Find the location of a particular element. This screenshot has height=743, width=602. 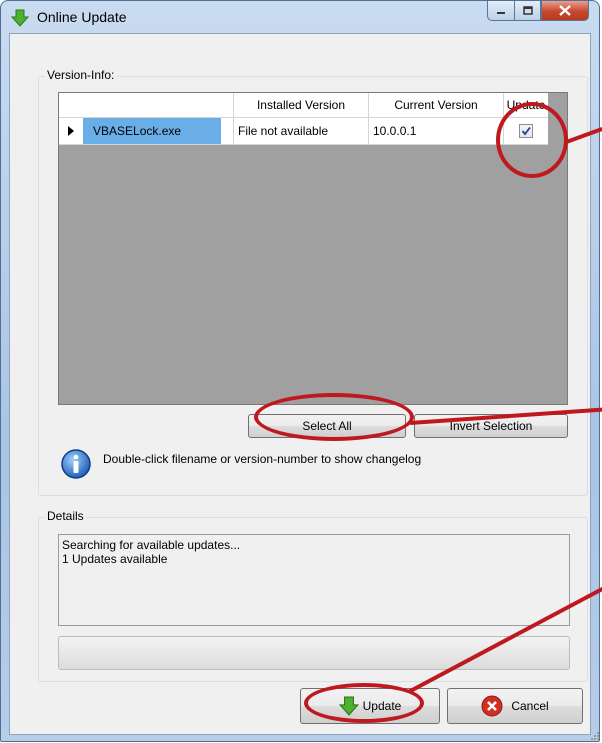

progress-bar is located at coordinates (314, 653).